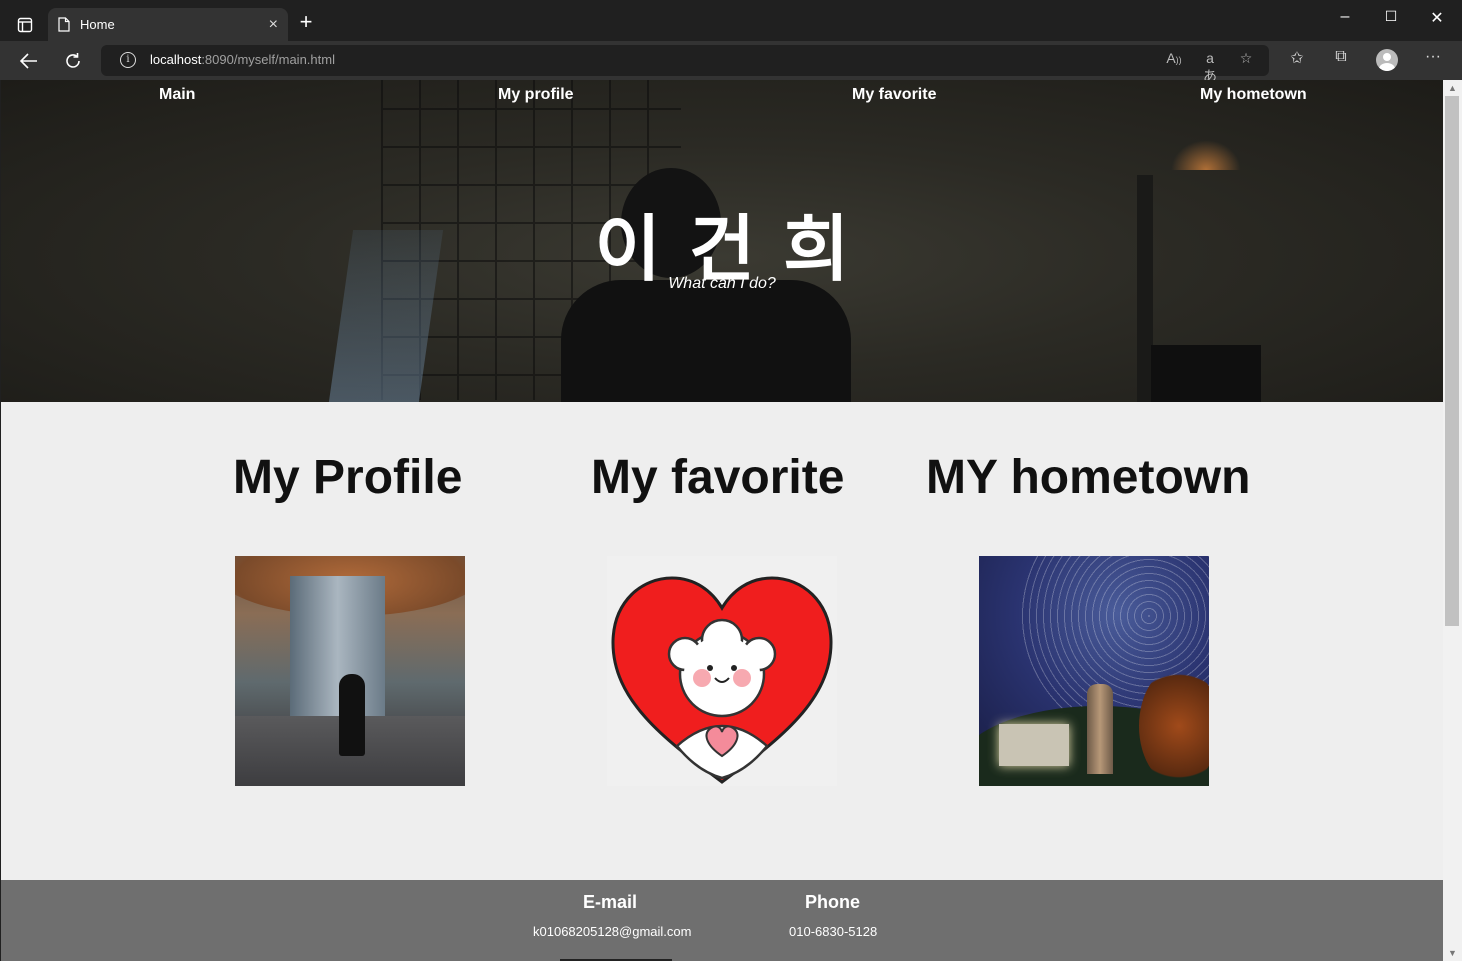 This screenshot has height=961, width=1462. I want to click on sidebar-toggle-icon, so click(25, 25).